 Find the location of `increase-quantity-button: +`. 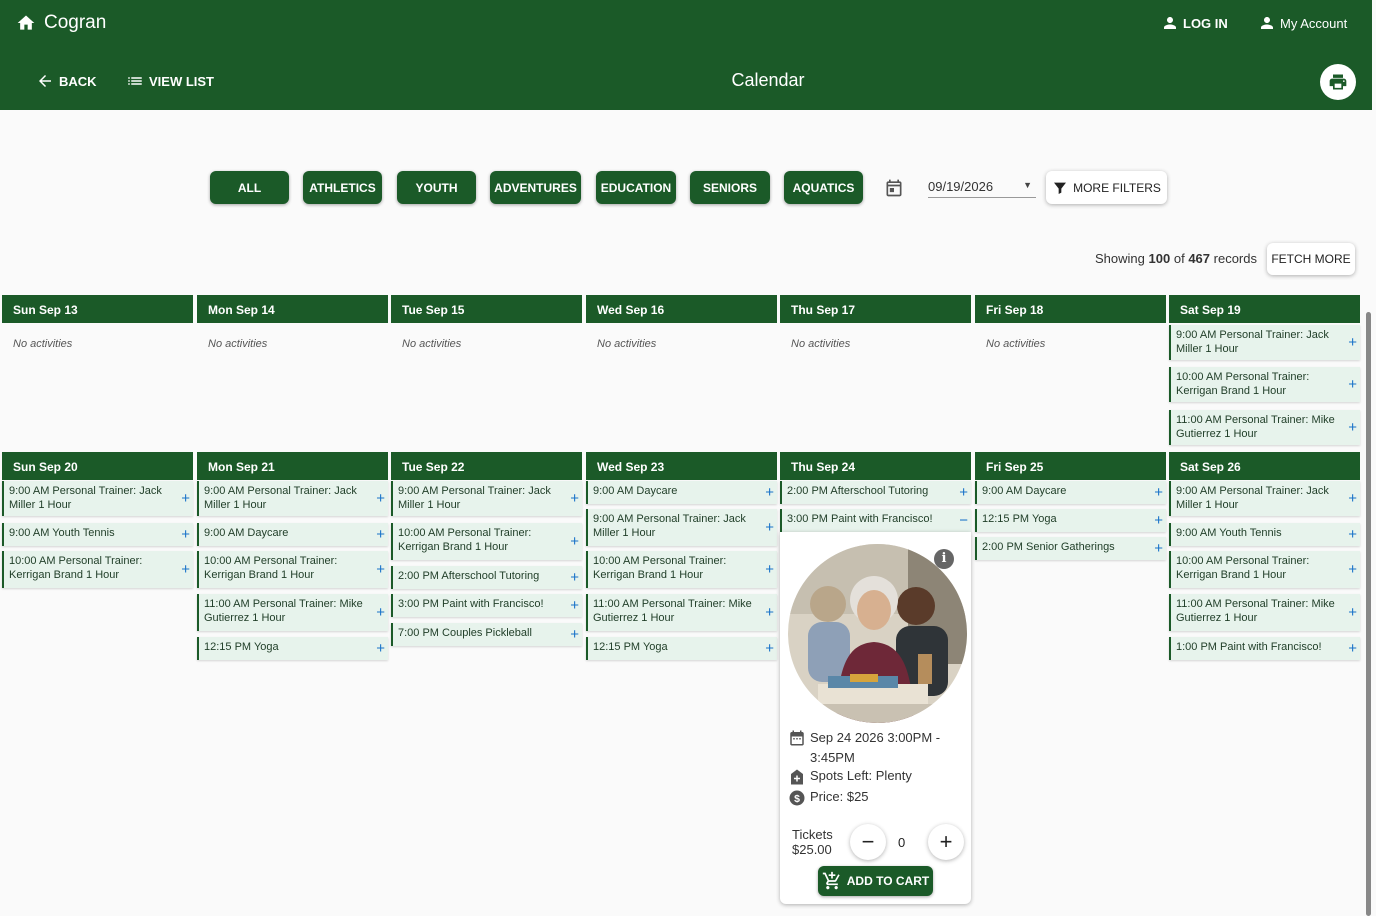

increase-quantity-button: + is located at coordinates (946, 842).